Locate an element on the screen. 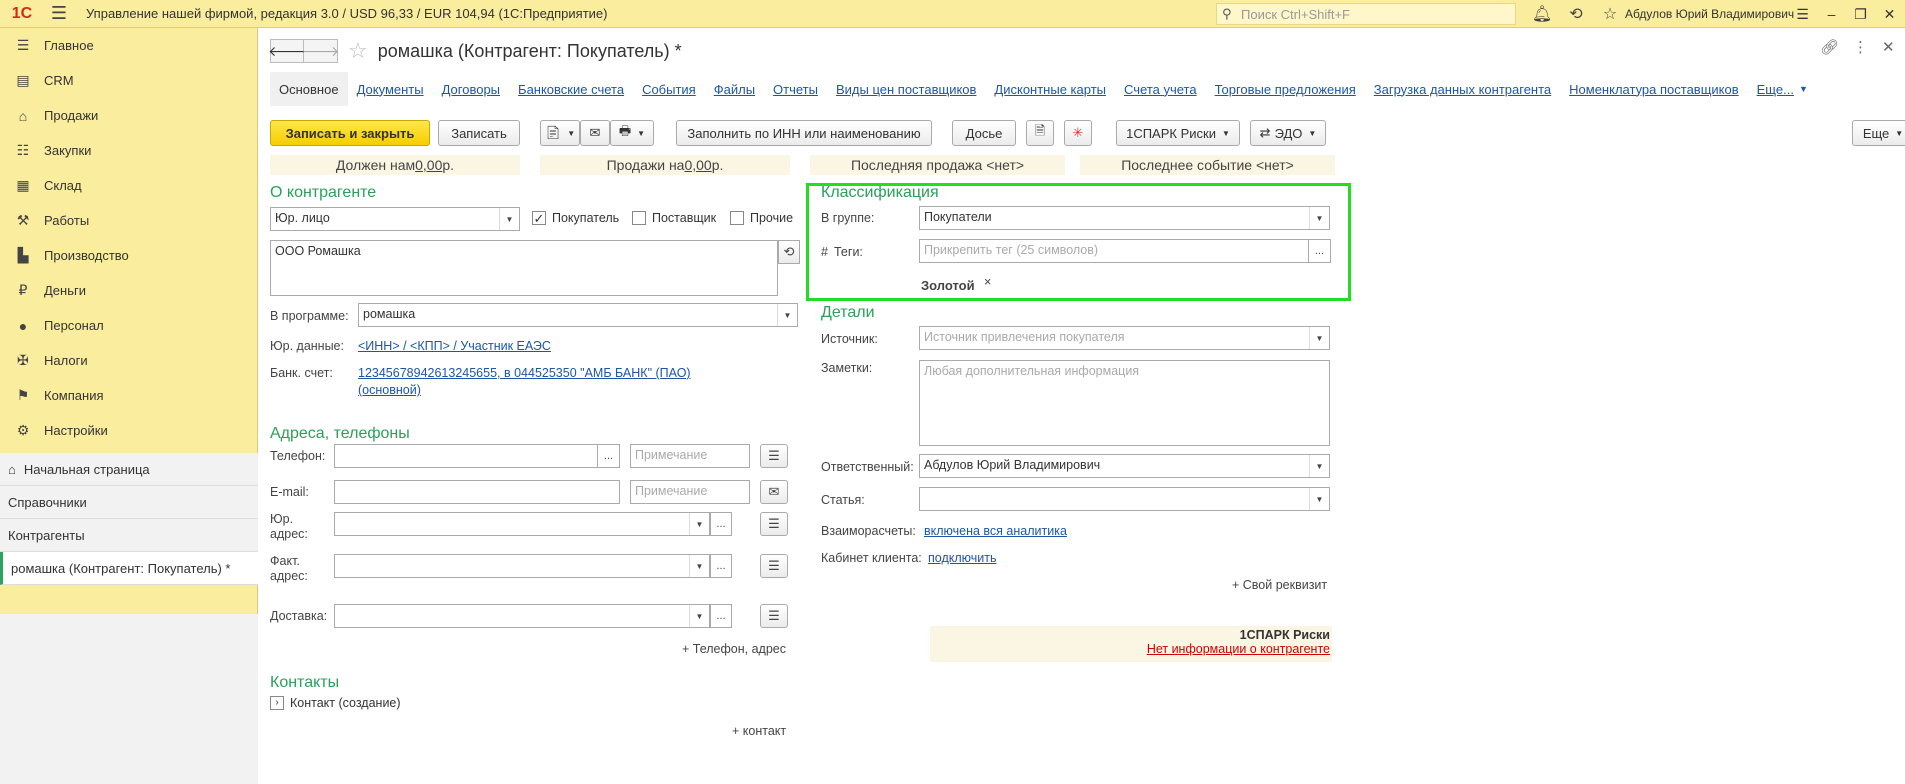  phone-note-input: Примечание is located at coordinates (690, 456).